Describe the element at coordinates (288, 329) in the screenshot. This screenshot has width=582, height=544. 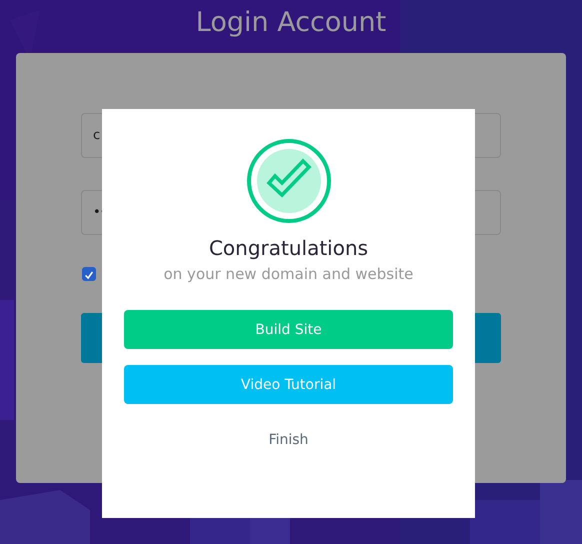
I see `dialog-button: Build Site` at that location.